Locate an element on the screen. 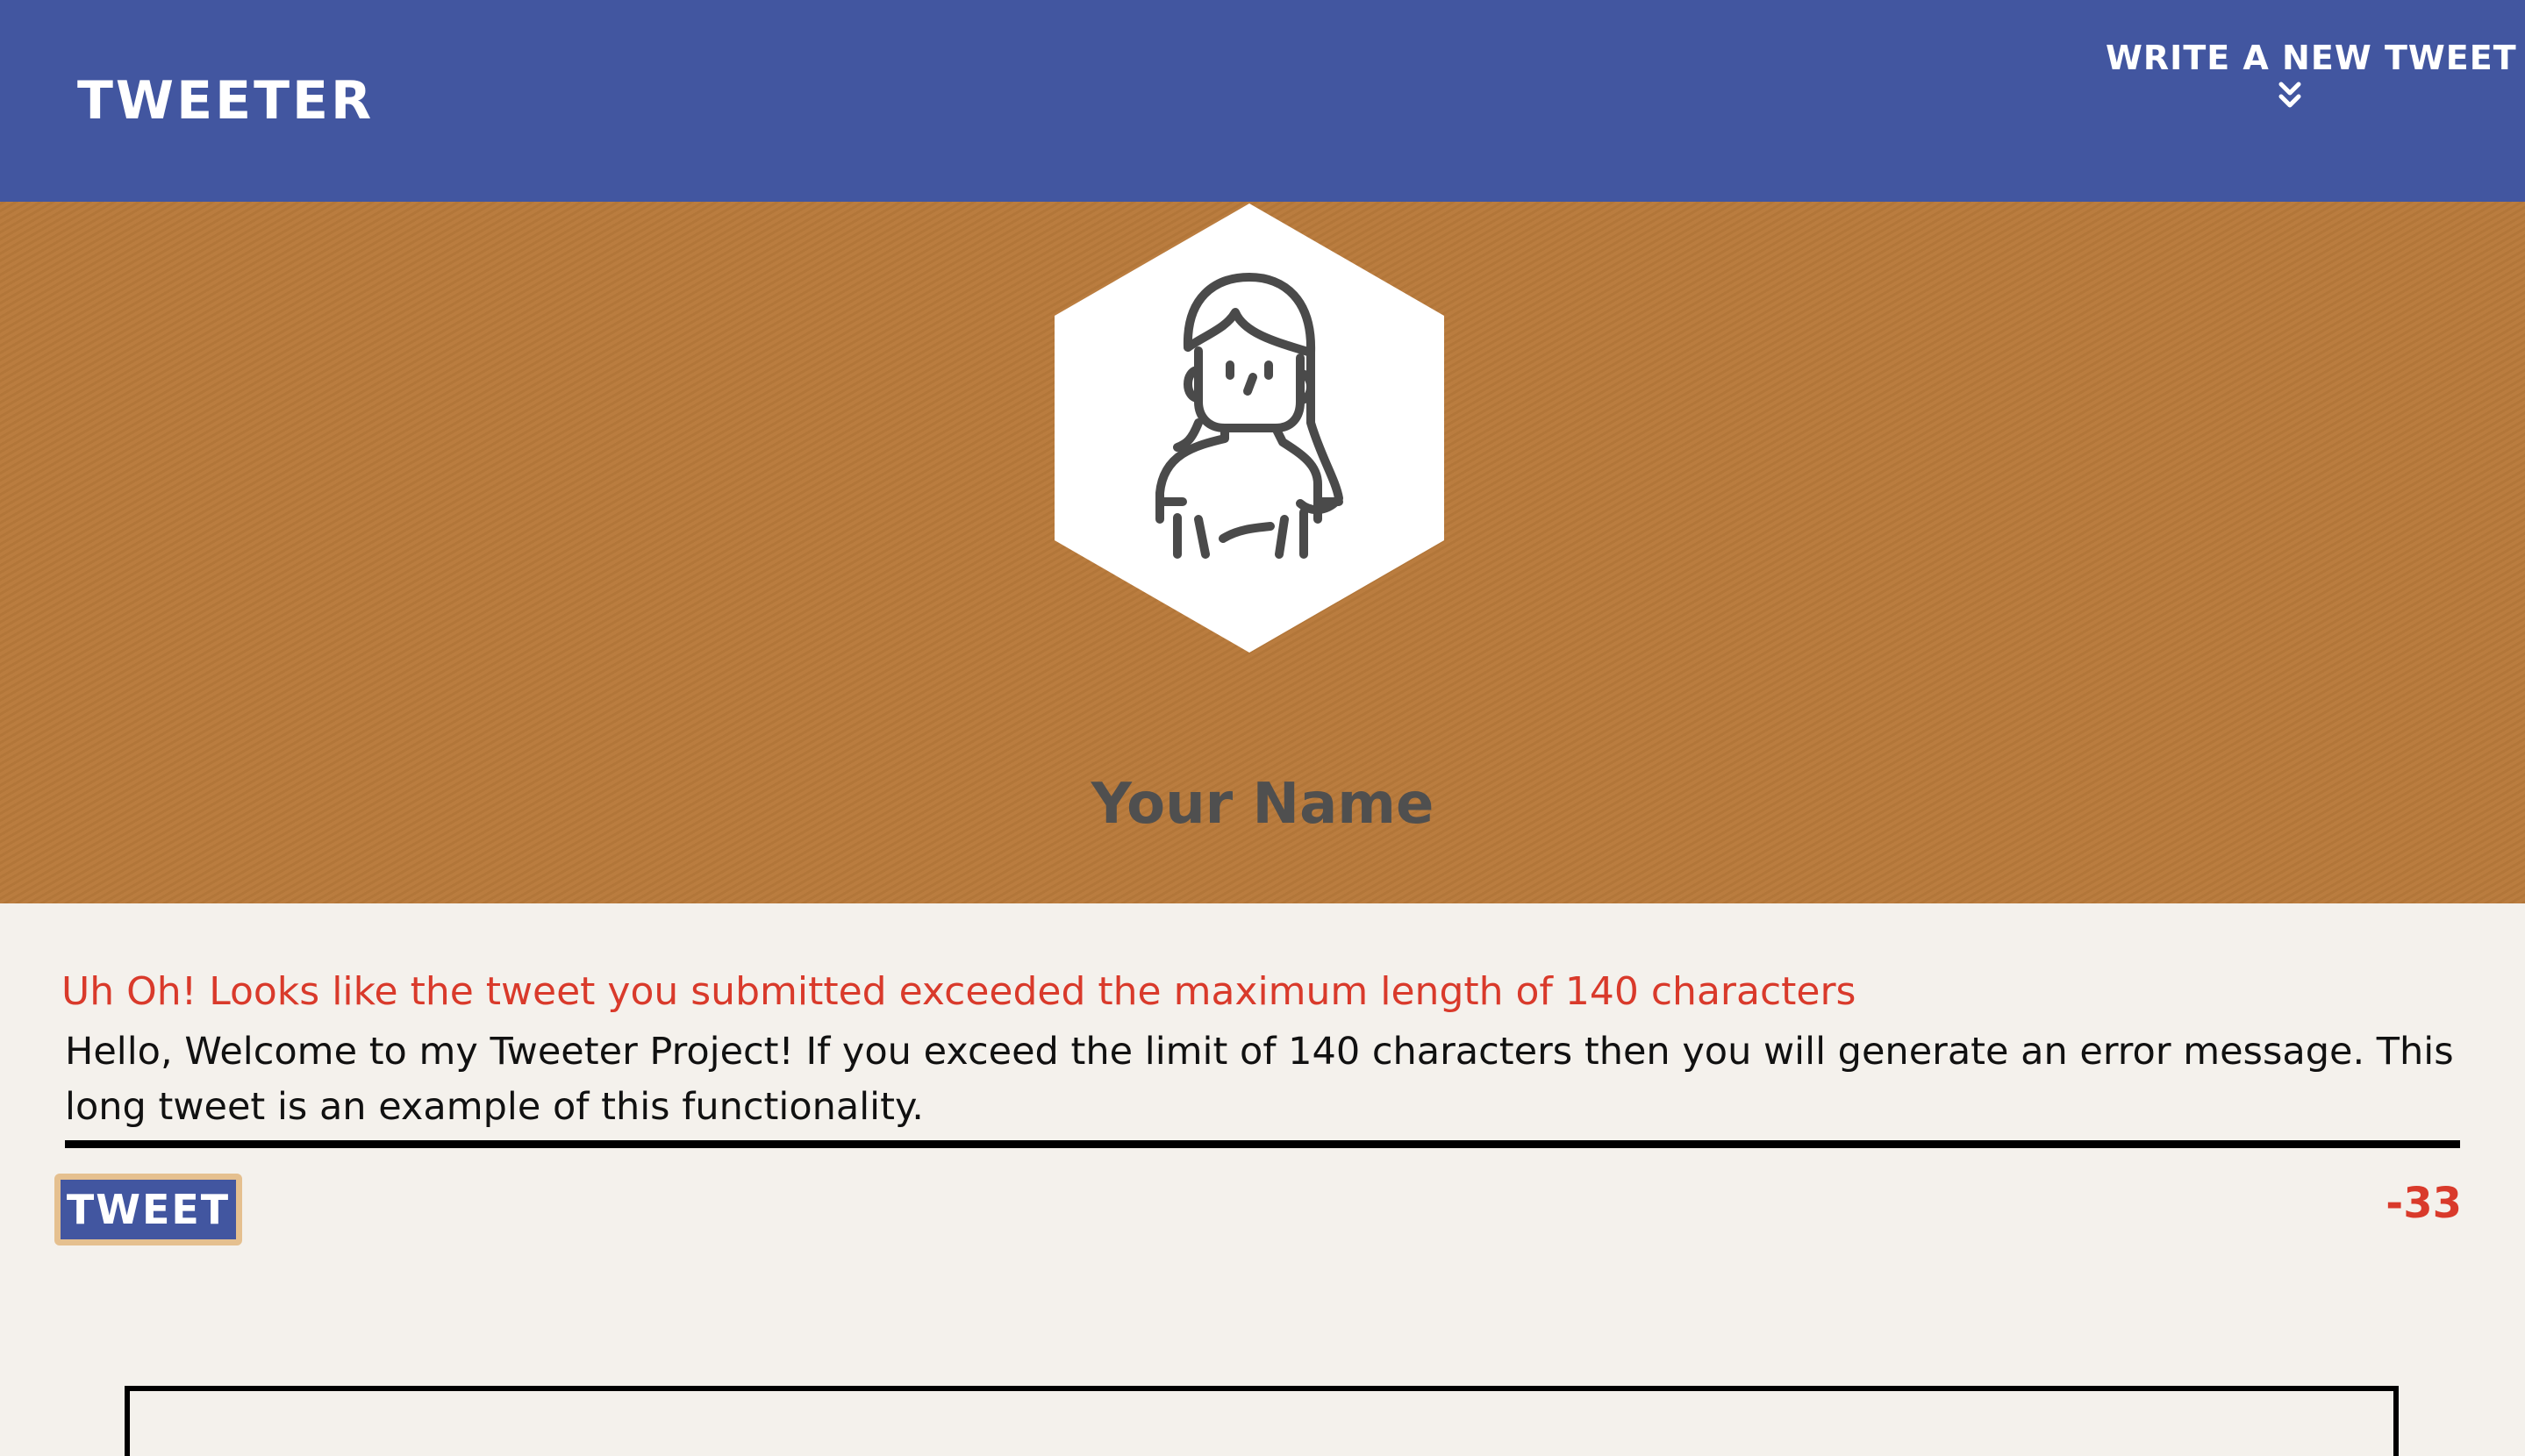 This screenshot has width=2525, height=1456. profile-name: Your Name is located at coordinates (1262, 804).